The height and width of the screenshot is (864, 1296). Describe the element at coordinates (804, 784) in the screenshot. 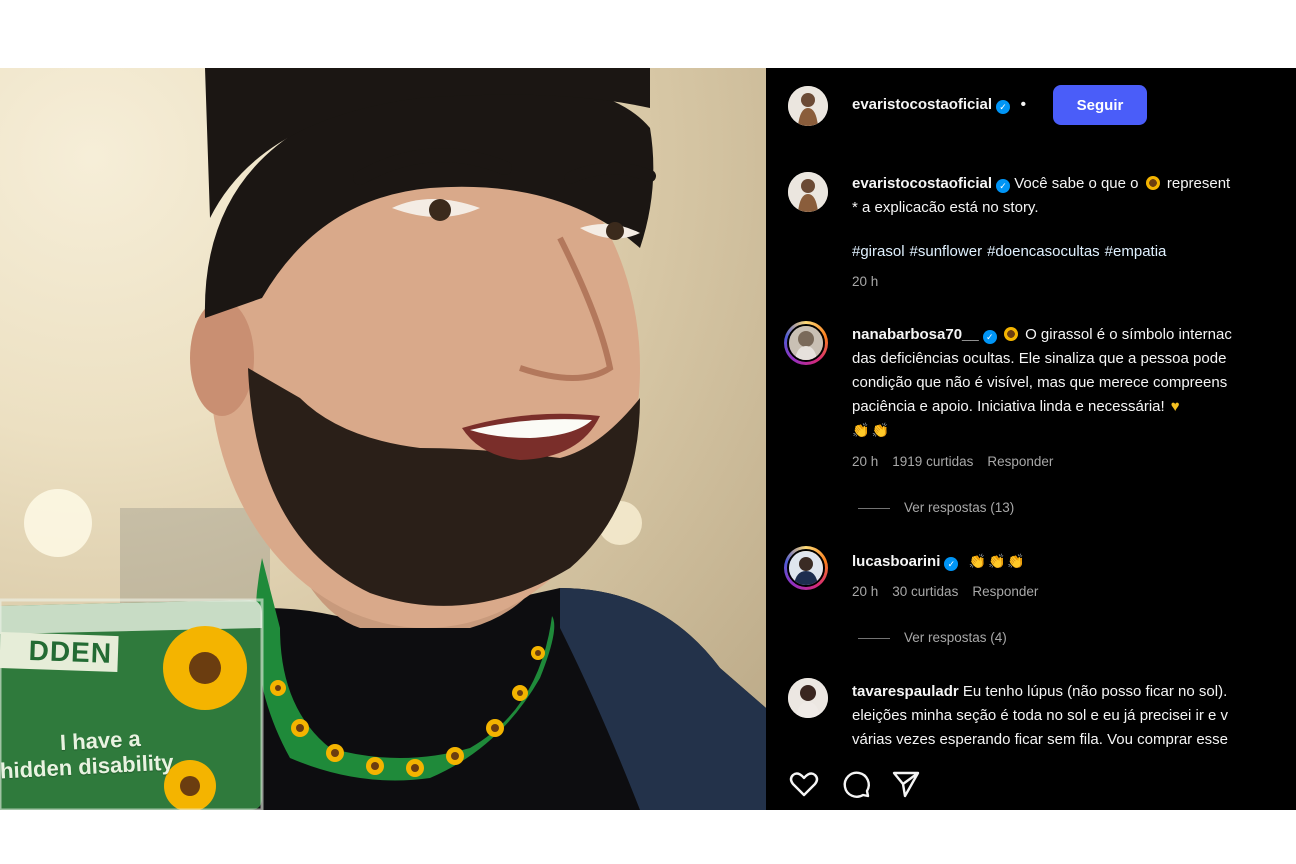

I see `heart-icon` at that location.